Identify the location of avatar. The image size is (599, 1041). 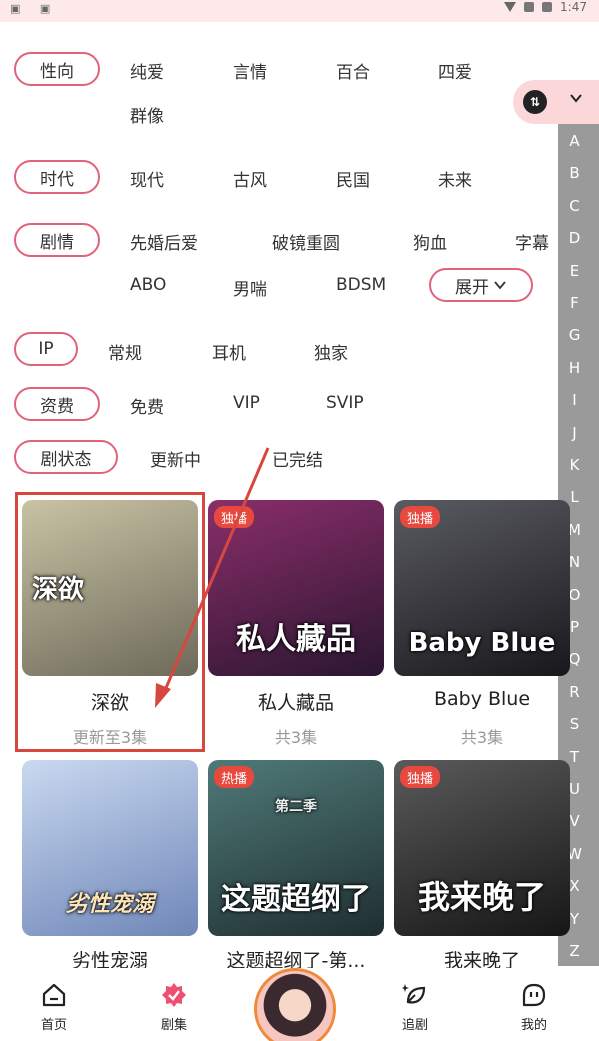
(295, 1004).